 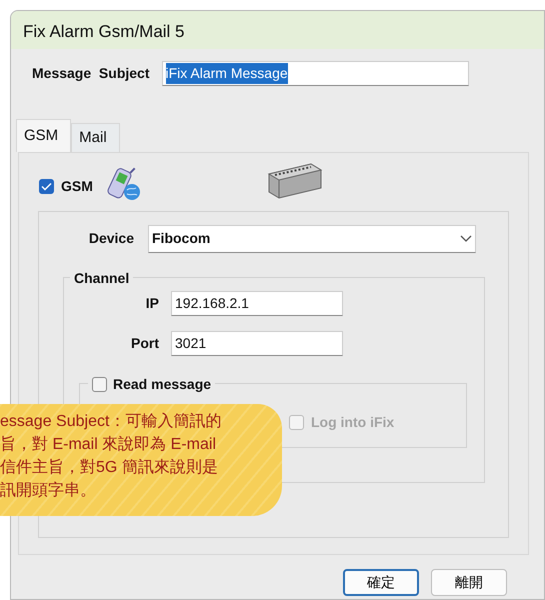 I want to click on input-field: 3021, so click(x=257, y=343).